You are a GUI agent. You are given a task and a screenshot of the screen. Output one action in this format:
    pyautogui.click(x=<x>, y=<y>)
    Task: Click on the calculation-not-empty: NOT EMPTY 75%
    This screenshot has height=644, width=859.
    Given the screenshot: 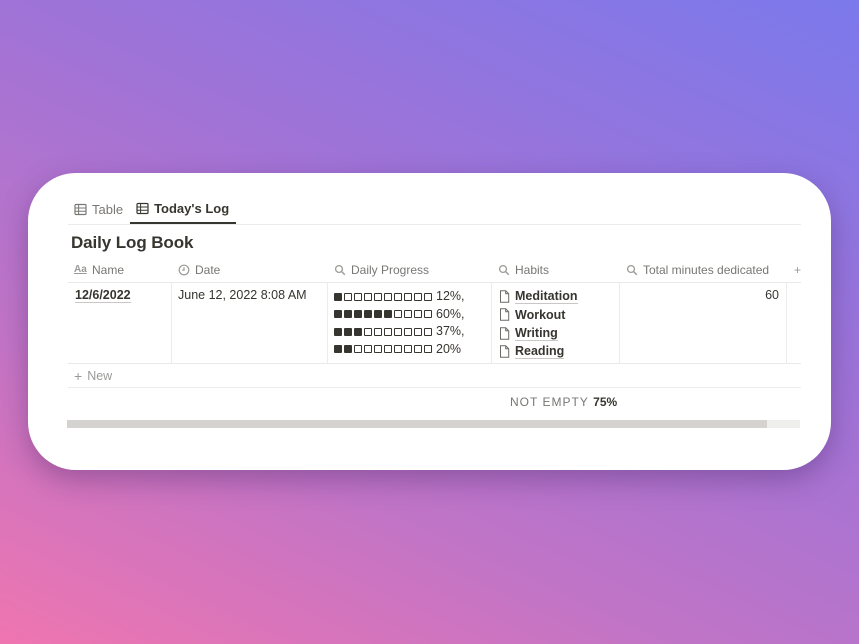 What is the action you would take?
    pyautogui.click(x=563, y=402)
    